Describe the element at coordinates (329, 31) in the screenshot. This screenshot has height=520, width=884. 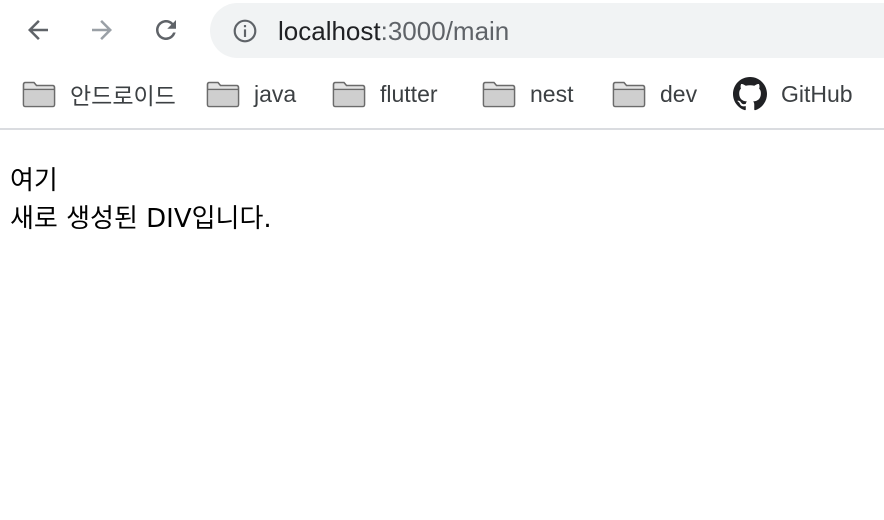
I see `url-host: localhost` at that location.